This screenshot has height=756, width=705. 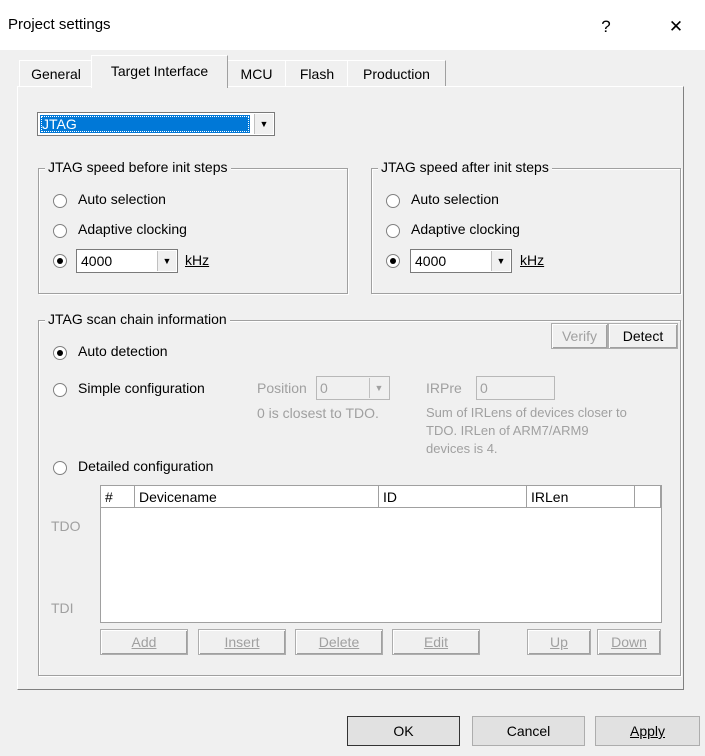 I want to click on apply-button: Apply, so click(x=647, y=731).